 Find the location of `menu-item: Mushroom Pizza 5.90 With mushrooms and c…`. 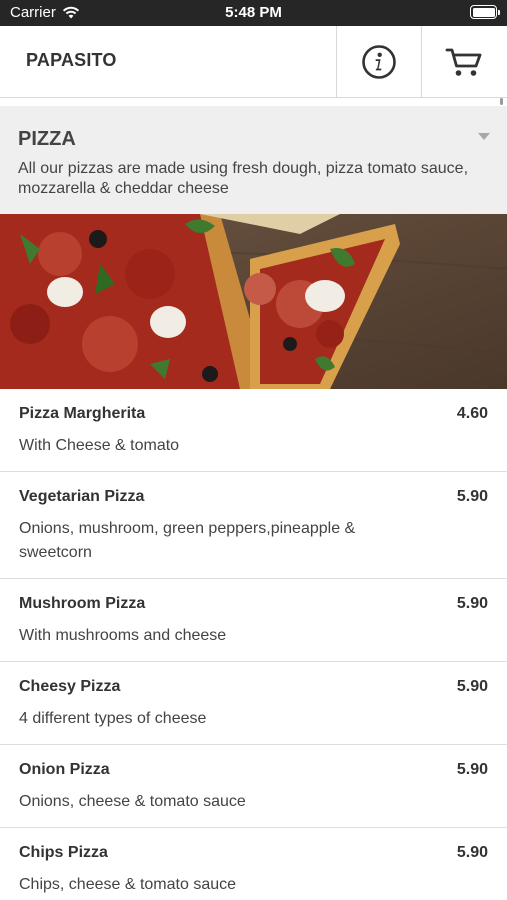

menu-item: Mushroom Pizza 5.90 With mushrooms and c… is located at coordinates (253, 620).